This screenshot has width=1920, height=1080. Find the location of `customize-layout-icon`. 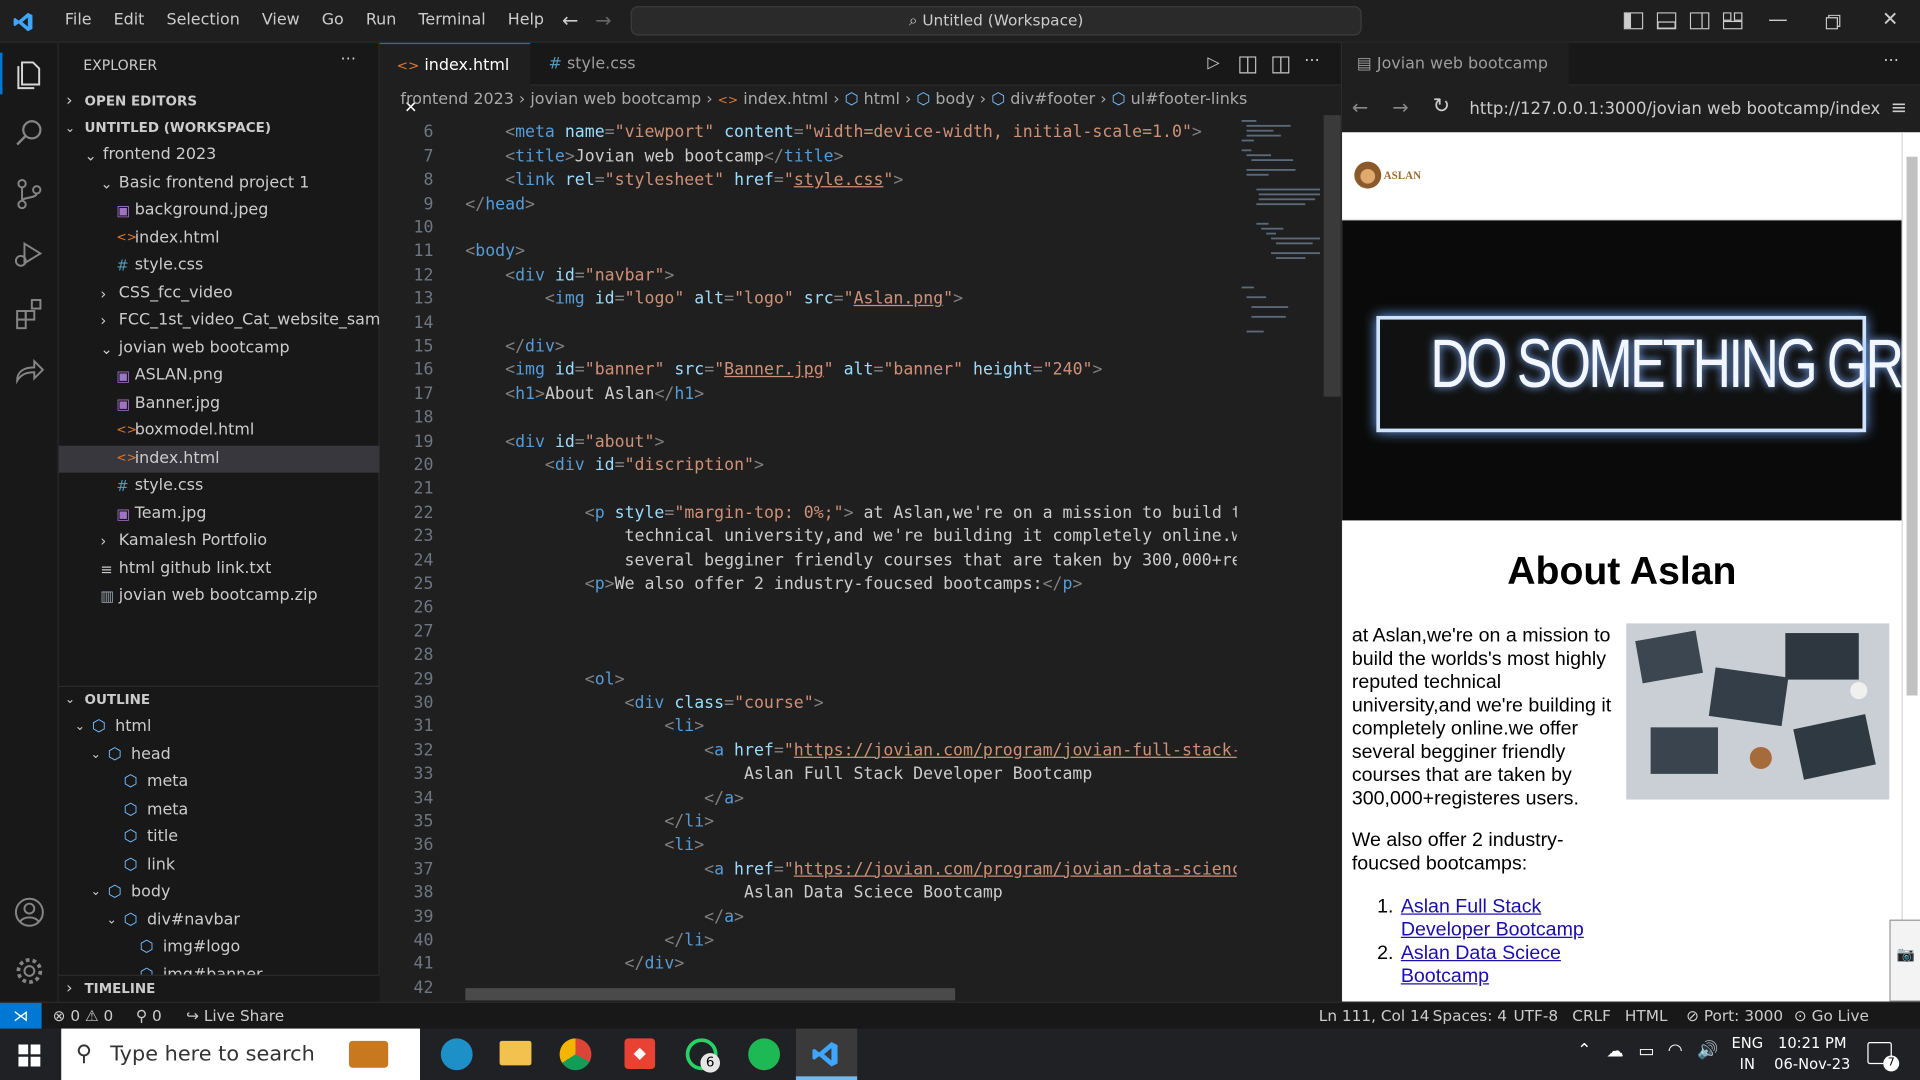

customize-layout-icon is located at coordinates (1732, 21).